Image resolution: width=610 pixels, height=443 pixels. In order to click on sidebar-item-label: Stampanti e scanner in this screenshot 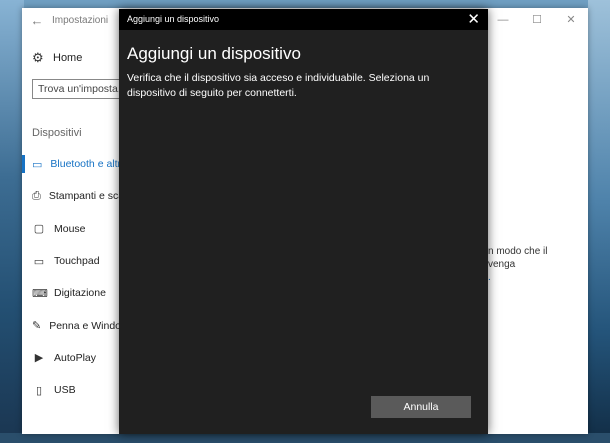, I will do `click(83, 196)`.